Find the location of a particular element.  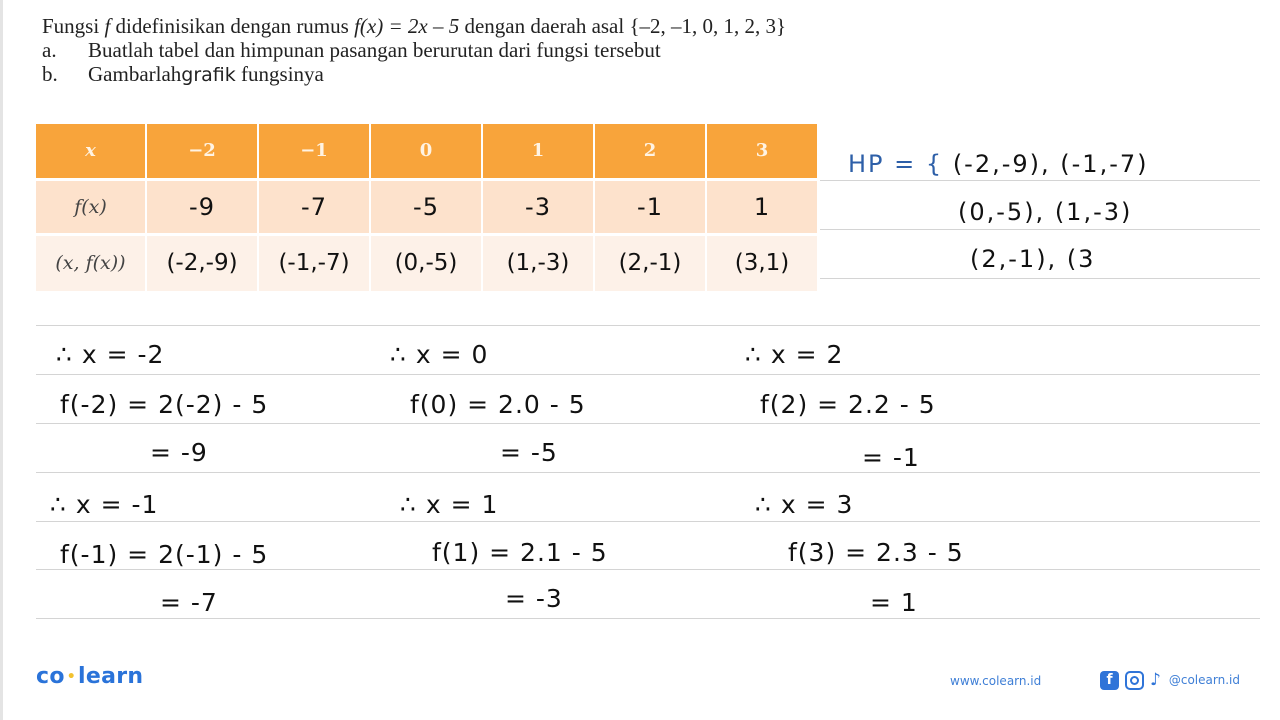

table-cell: -9 is located at coordinates (202, 207).